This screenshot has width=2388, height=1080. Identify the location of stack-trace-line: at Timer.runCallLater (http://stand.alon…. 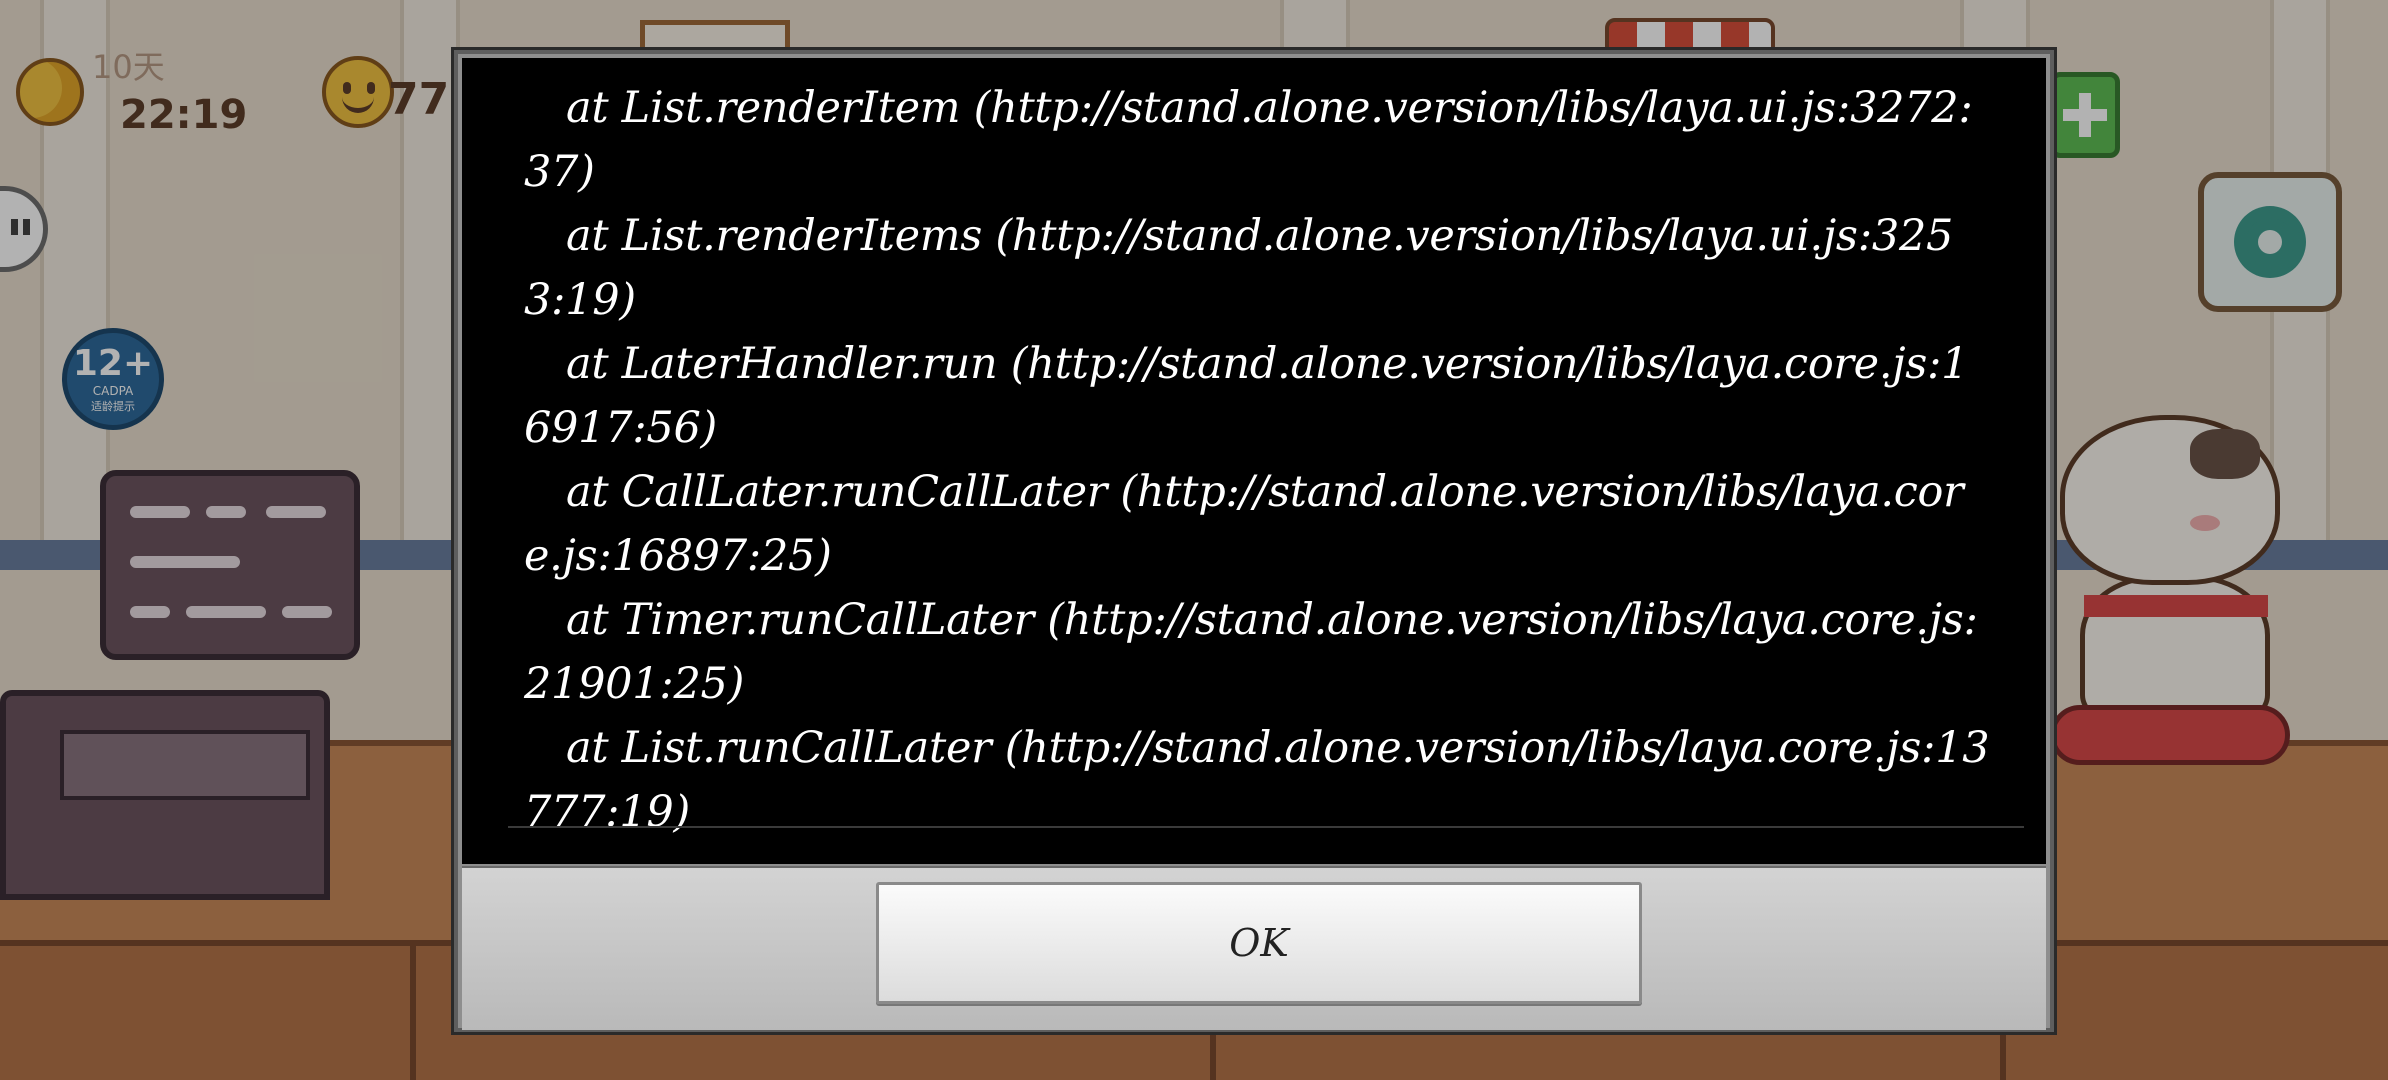
(1251, 652).